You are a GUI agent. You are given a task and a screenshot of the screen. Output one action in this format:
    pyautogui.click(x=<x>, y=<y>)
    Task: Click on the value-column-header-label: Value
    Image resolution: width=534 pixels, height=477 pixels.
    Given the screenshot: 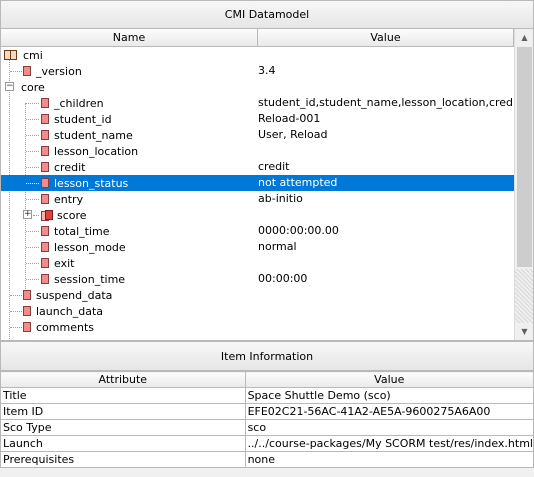 What is the action you would take?
    pyautogui.click(x=385, y=37)
    